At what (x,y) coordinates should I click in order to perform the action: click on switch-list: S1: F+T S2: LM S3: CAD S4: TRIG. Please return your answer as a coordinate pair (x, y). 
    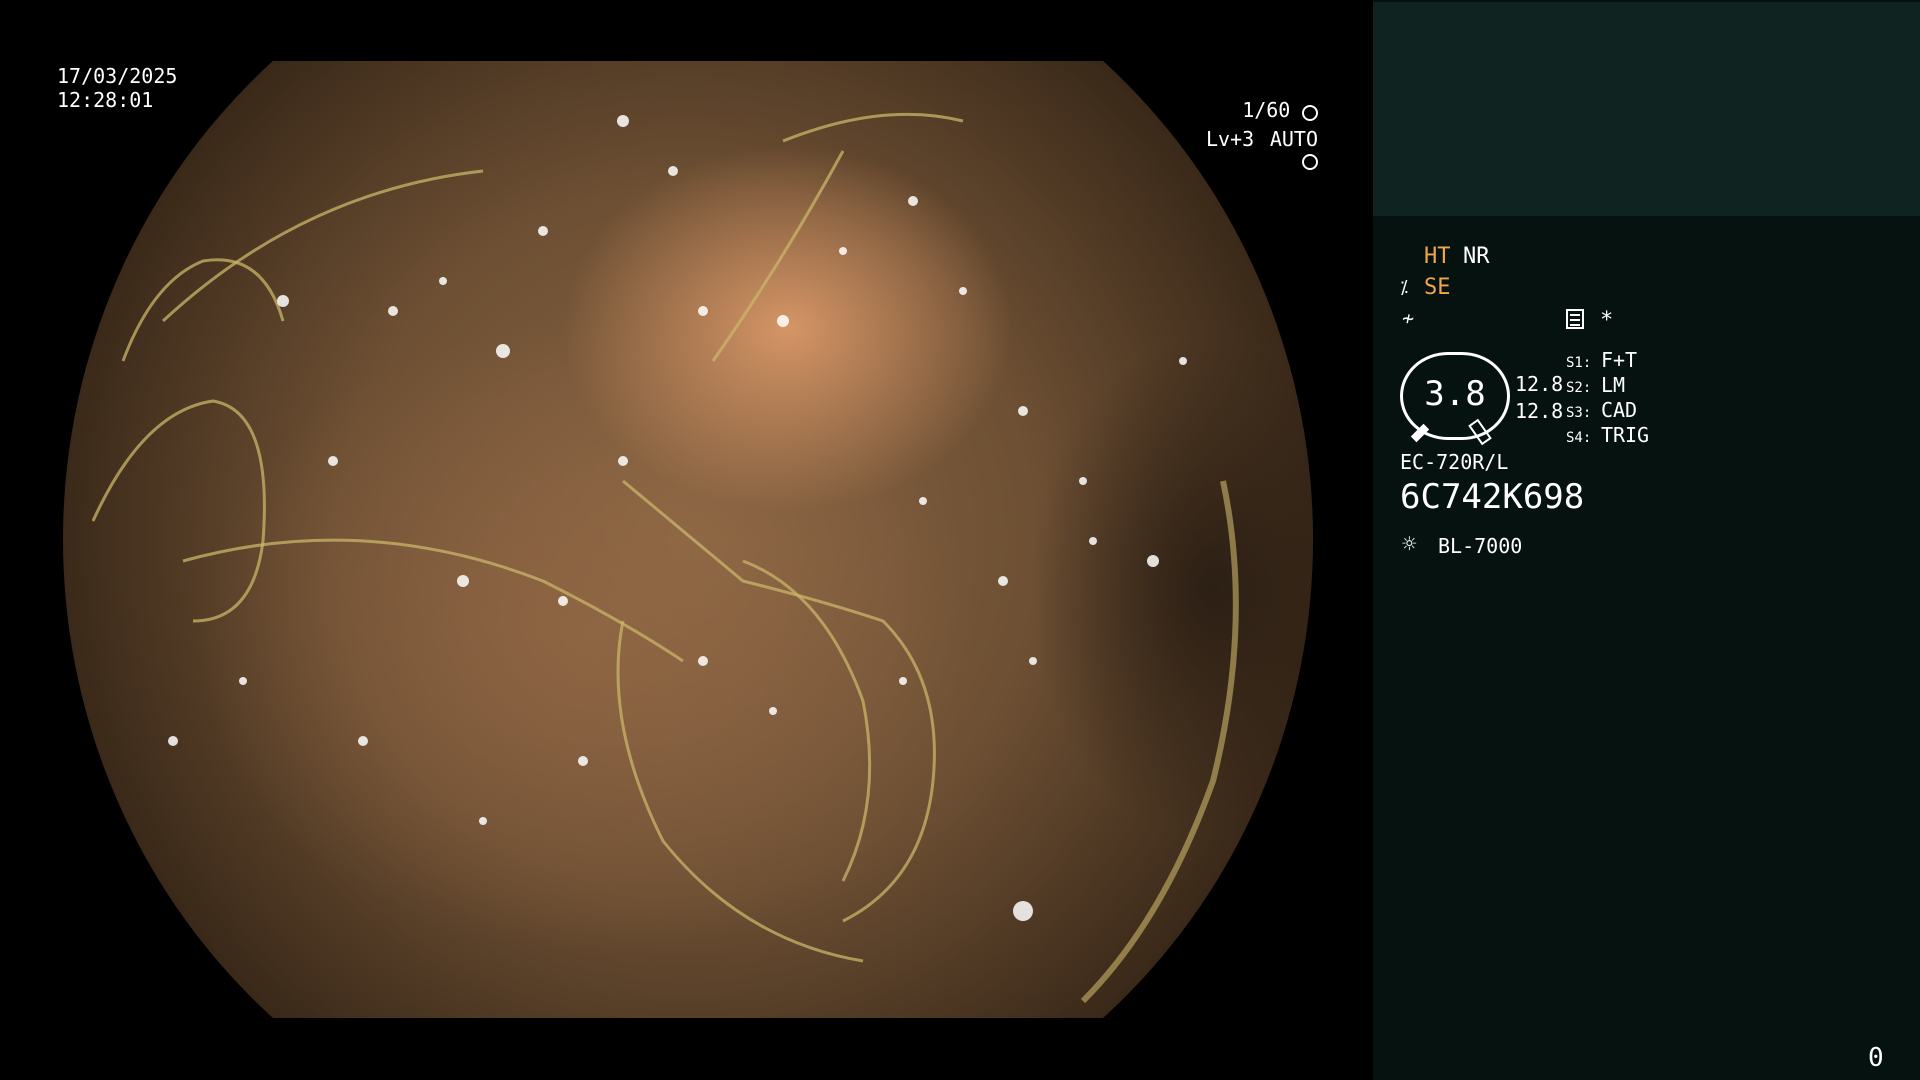
    Looking at the image, I should click on (1607, 398).